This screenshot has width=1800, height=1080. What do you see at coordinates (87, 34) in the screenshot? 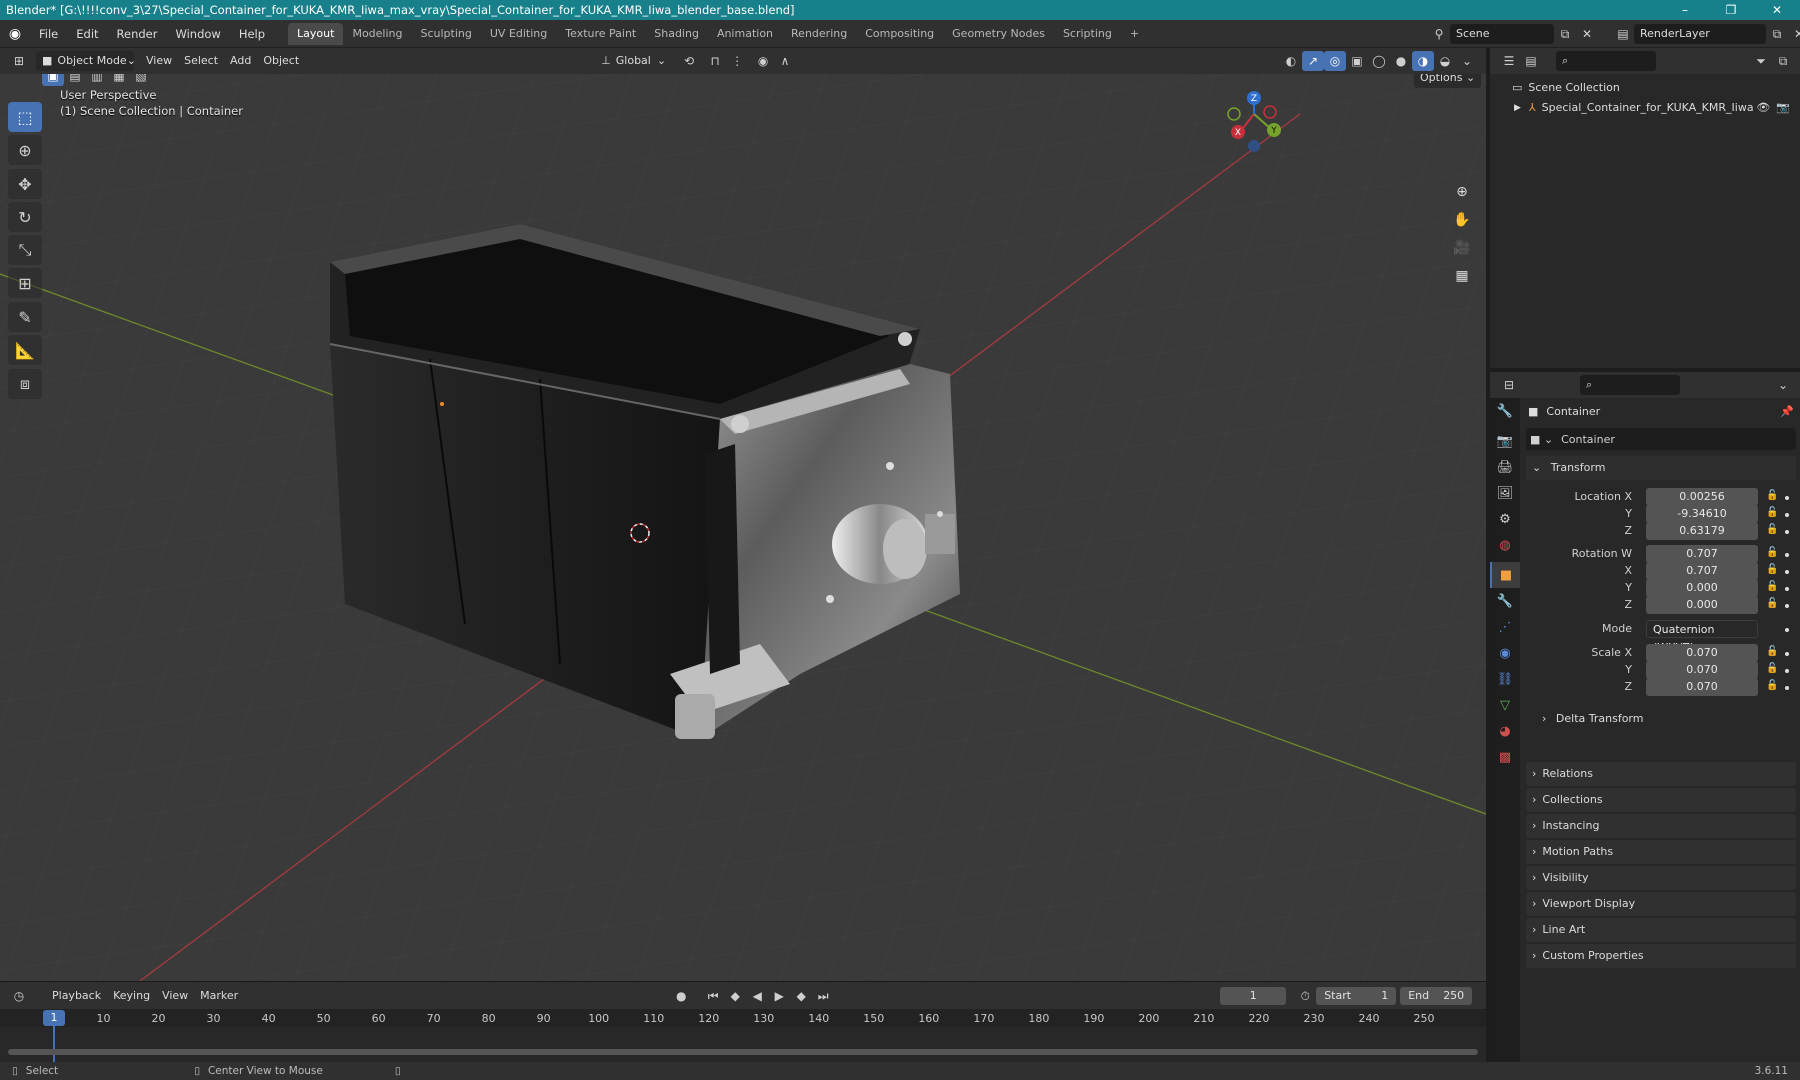
I see `menu-edit: Edit` at bounding box center [87, 34].